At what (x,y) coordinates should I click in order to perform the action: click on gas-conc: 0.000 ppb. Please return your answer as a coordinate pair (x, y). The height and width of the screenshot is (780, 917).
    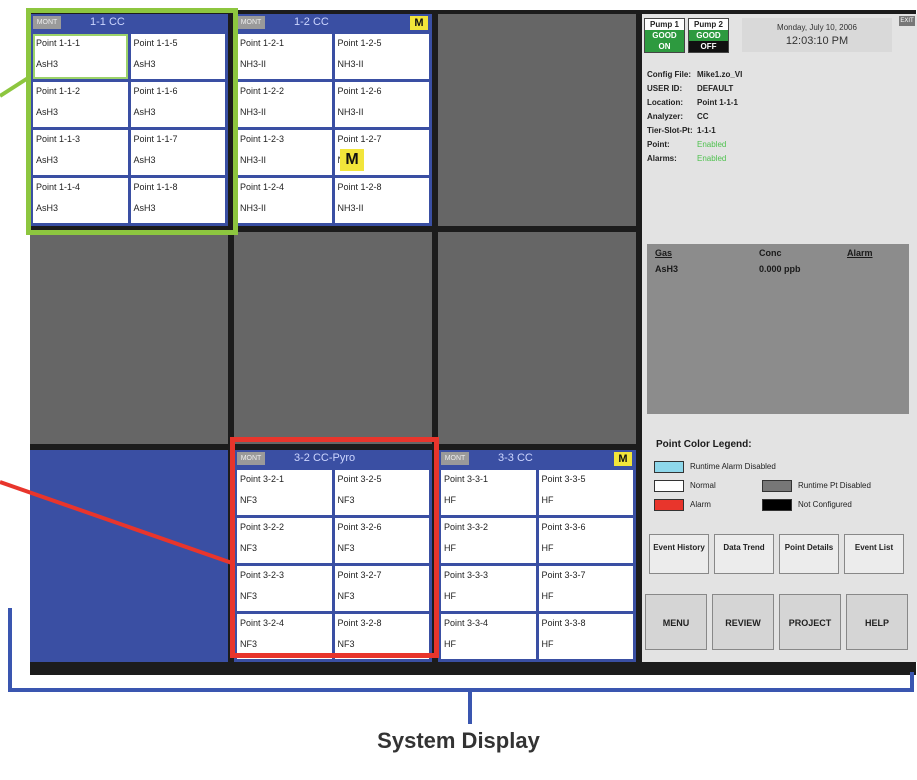
    Looking at the image, I should click on (780, 269).